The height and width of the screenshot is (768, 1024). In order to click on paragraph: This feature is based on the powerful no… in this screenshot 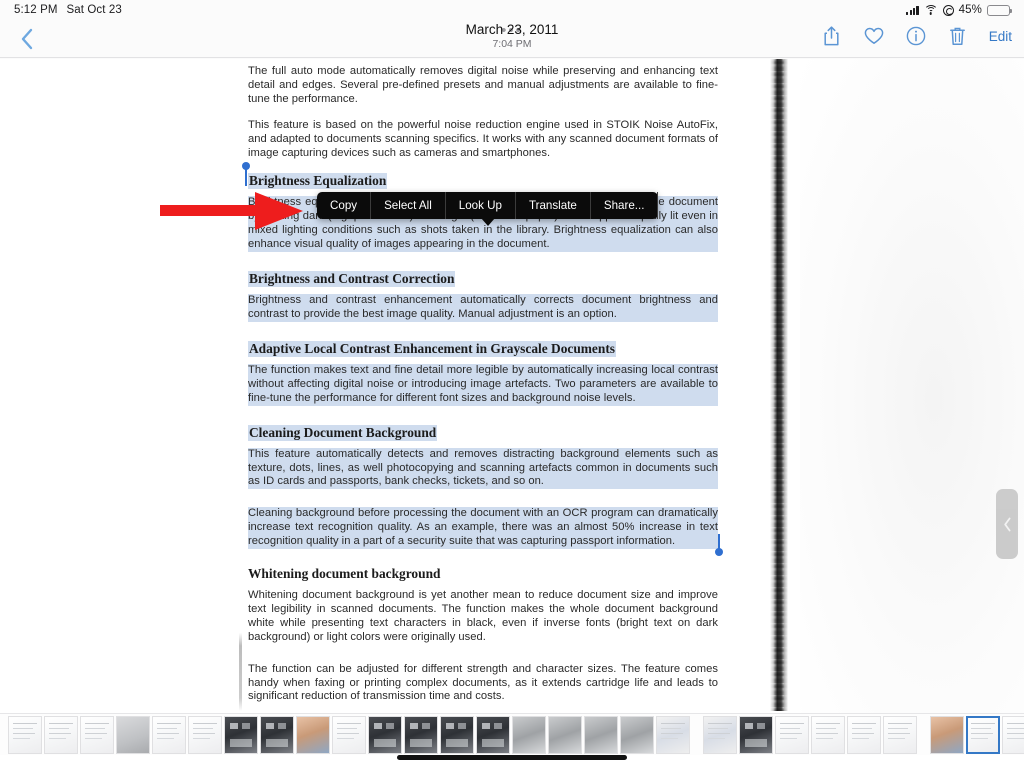, I will do `click(483, 140)`.